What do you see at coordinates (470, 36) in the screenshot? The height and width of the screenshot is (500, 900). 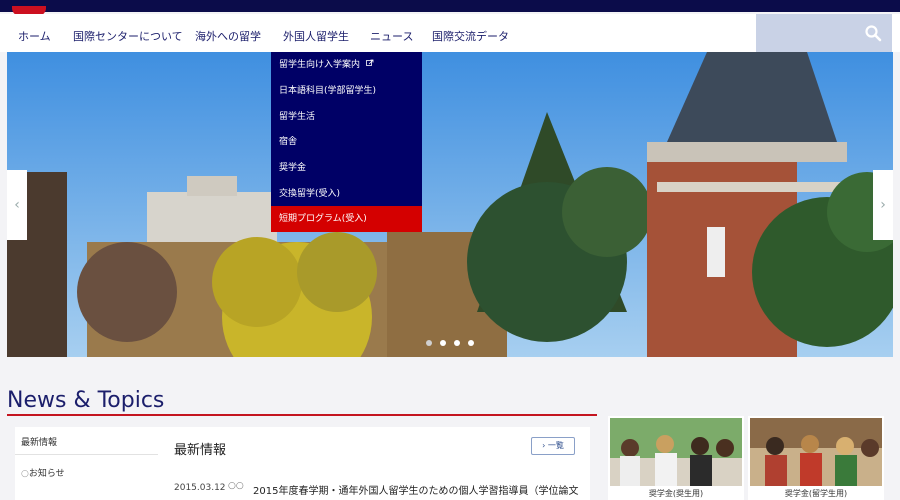 I see `nav-item-data: 国際交流データ` at bounding box center [470, 36].